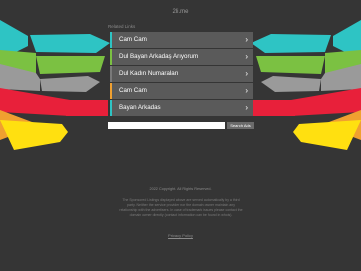 This screenshot has height=271, width=361. What do you see at coordinates (181, 40) in the screenshot?
I see `link-item-cam-cam: Cam Cam ›` at bounding box center [181, 40].